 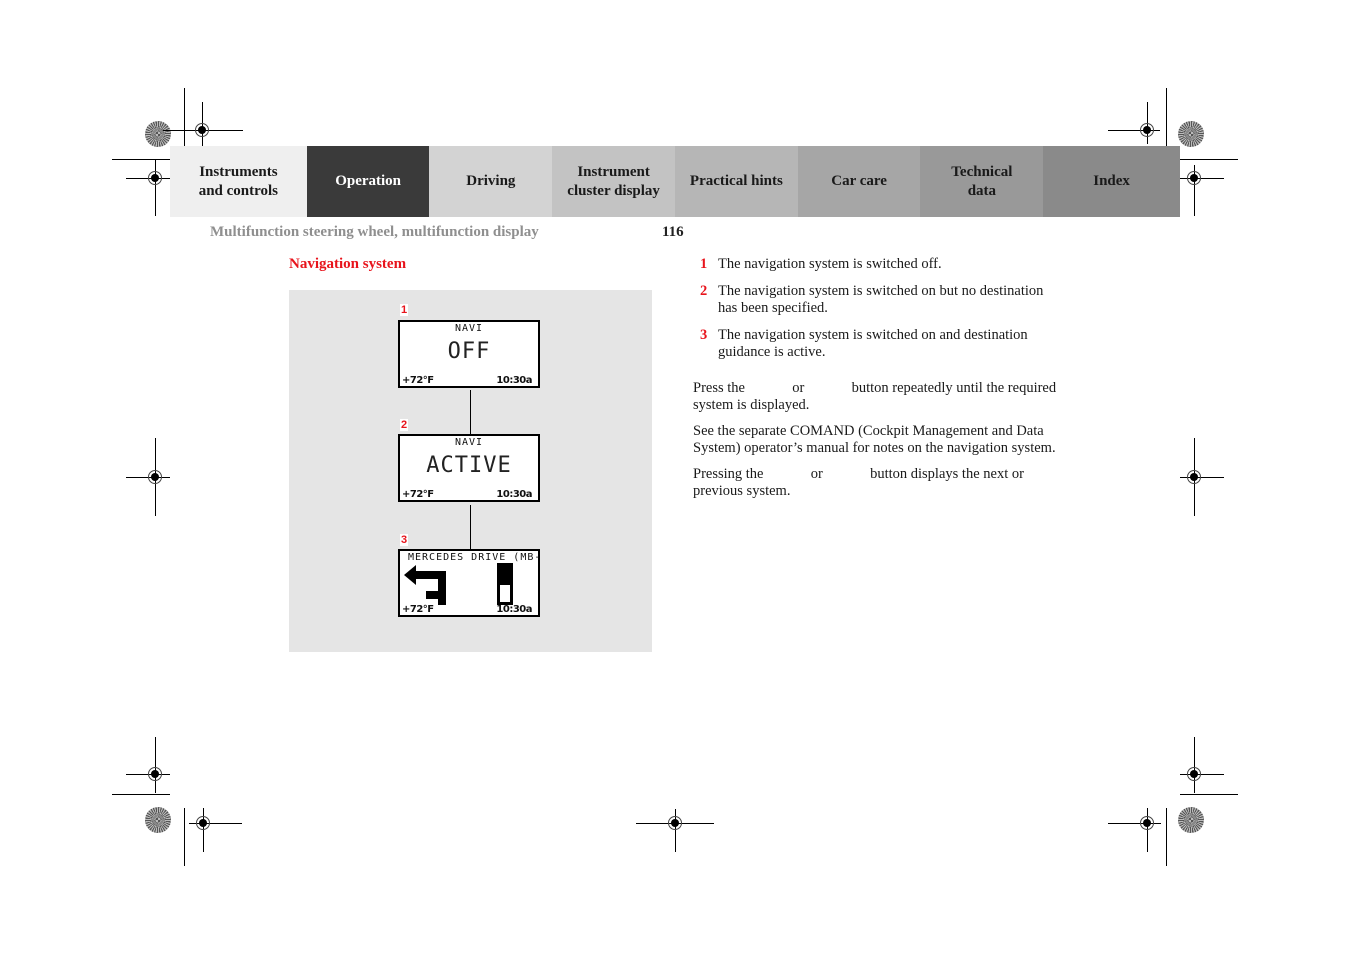 What do you see at coordinates (673, 232) in the screenshot?
I see `page-number: 116` at bounding box center [673, 232].